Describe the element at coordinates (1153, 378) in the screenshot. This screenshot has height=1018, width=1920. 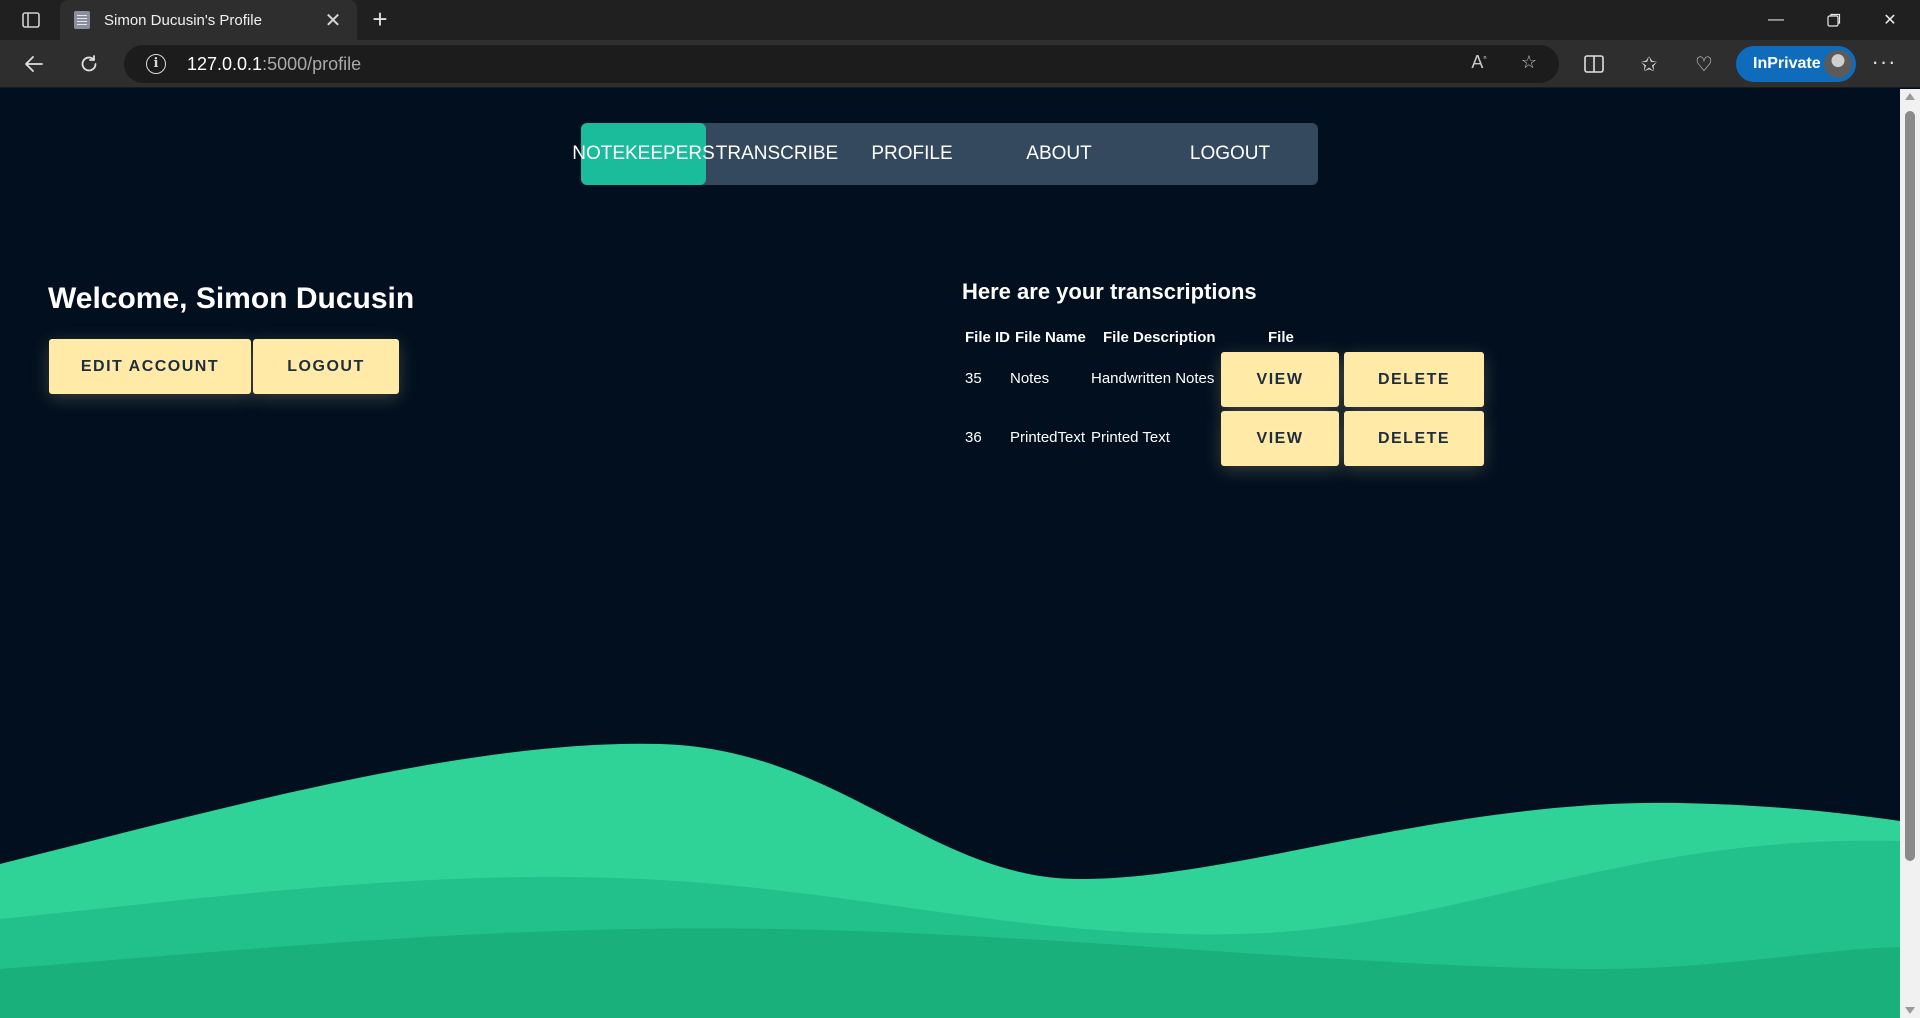
I see `file-description-cell: Handwritten Notes` at that location.